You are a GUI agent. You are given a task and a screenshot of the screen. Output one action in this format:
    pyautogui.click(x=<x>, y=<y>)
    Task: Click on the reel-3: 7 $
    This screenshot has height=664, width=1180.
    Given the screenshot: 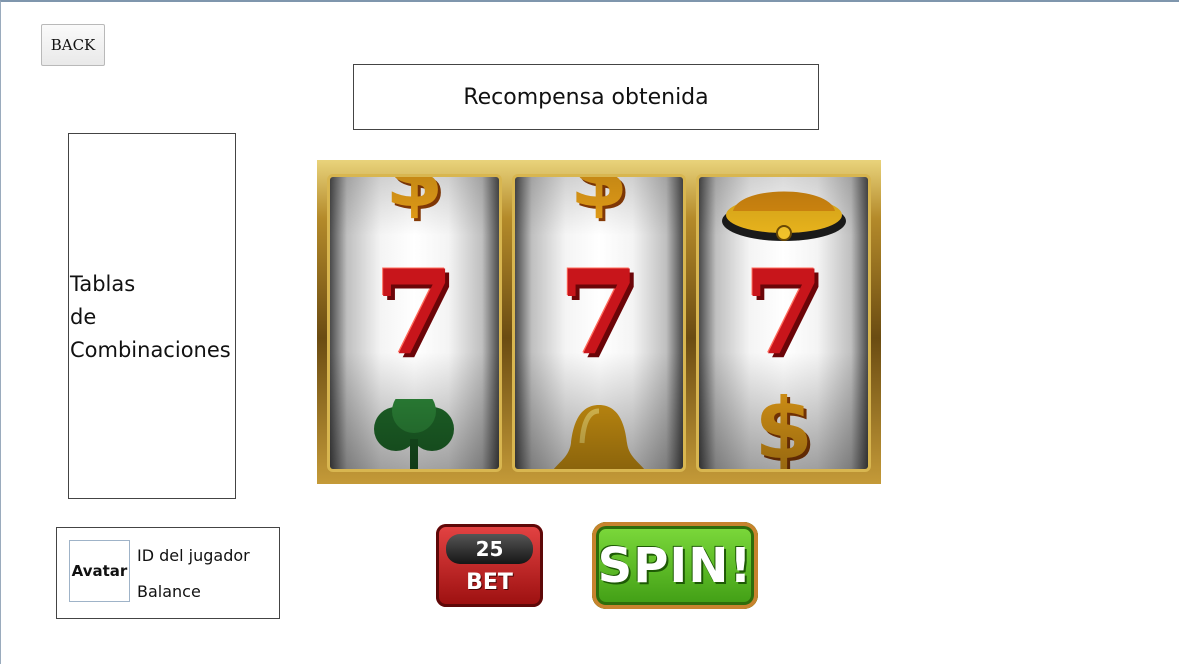 What is the action you would take?
    pyautogui.click(x=784, y=323)
    